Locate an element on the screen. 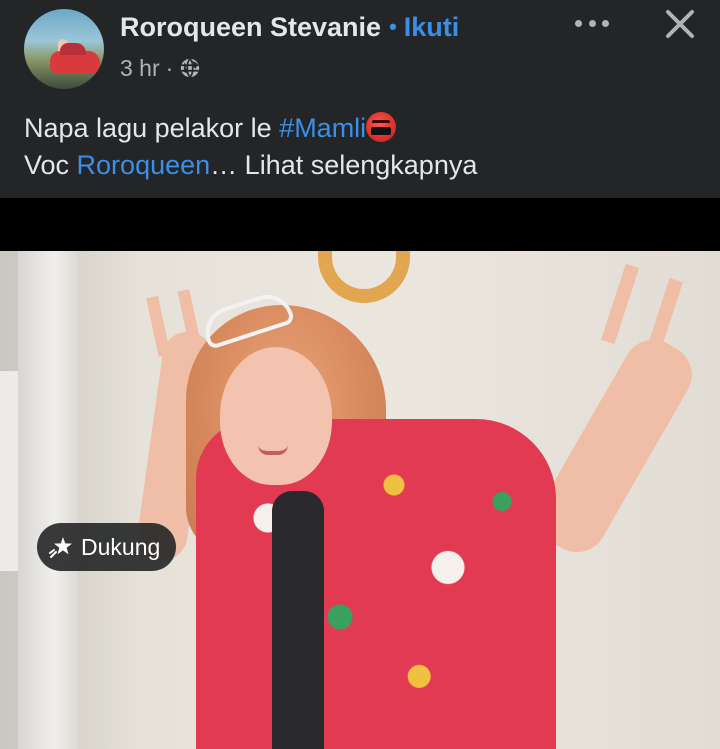 The image size is (720, 749). video-smile is located at coordinates (273, 450).